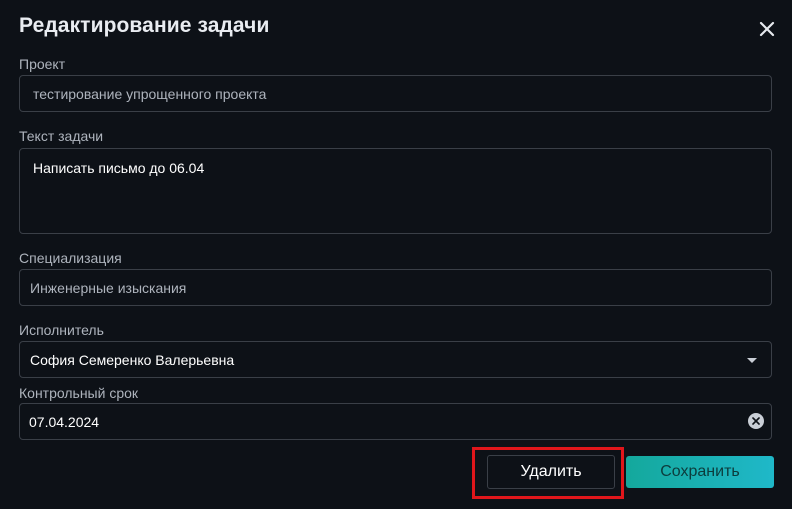 This screenshot has width=792, height=509. What do you see at coordinates (395, 93) in the screenshot?
I see `project-field: тестирование упрощенного проекта` at bounding box center [395, 93].